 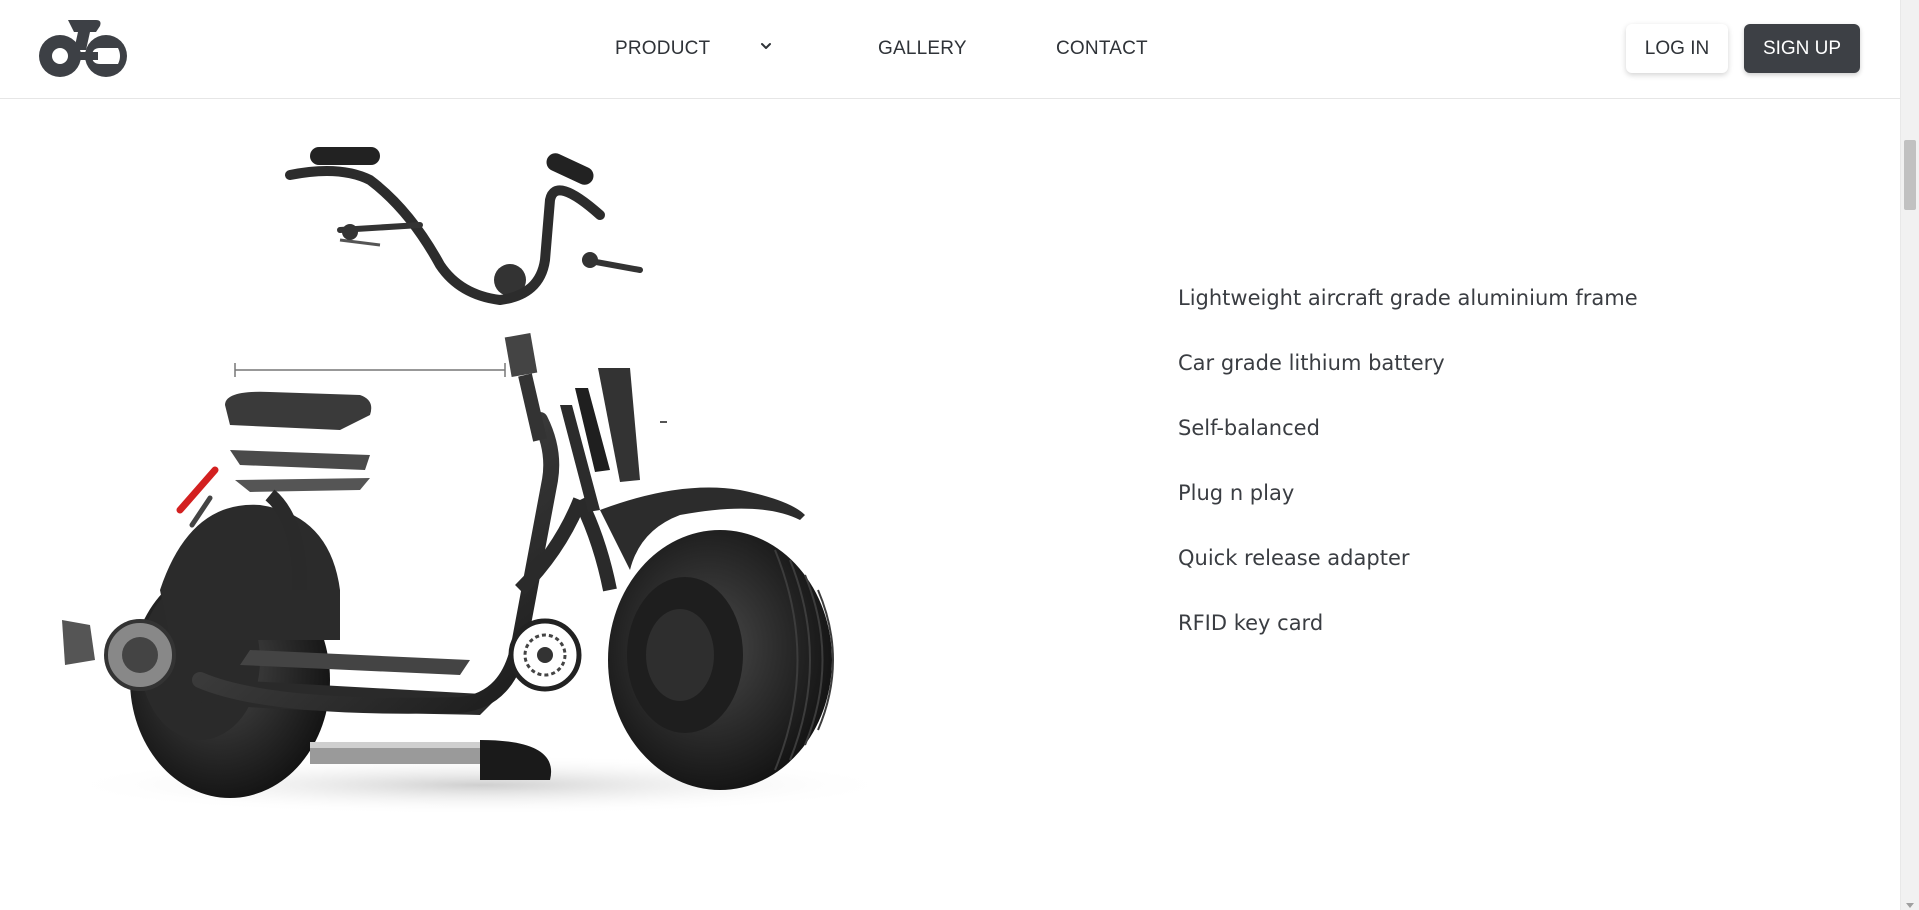 I want to click on scrollbar-thumb, so click(x=1910, y=175).